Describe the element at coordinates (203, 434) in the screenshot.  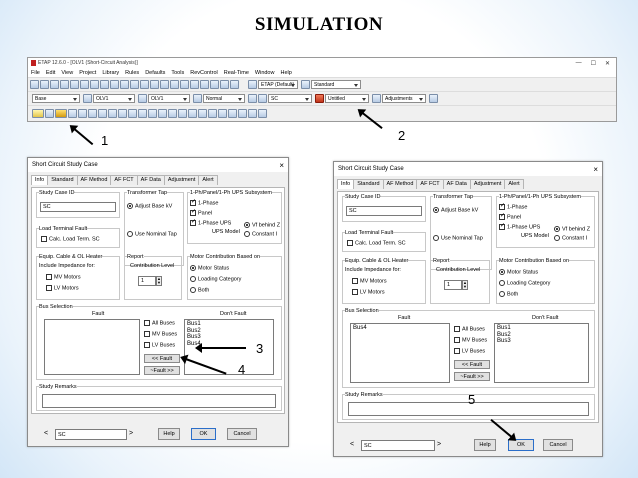
I see `ok-button: OK` at that location.